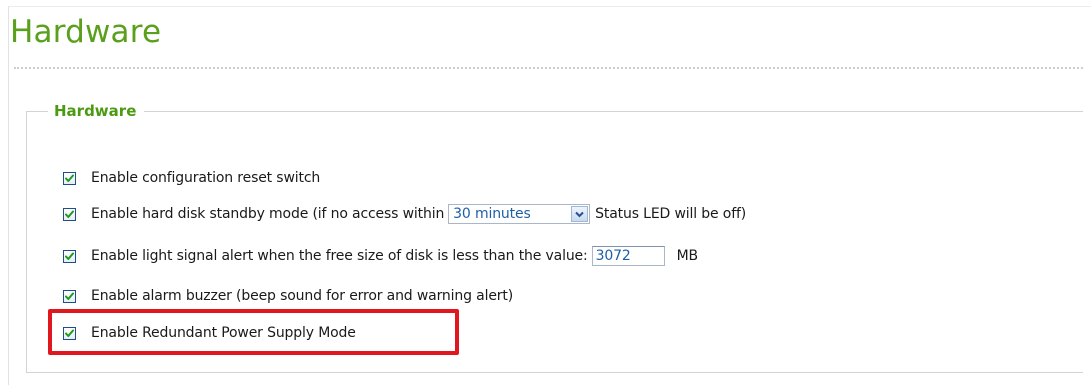 Image resolution: width=1091 pixels, height=385 pixels. I want to click on light-signal-checkbox, so click(69, 256).